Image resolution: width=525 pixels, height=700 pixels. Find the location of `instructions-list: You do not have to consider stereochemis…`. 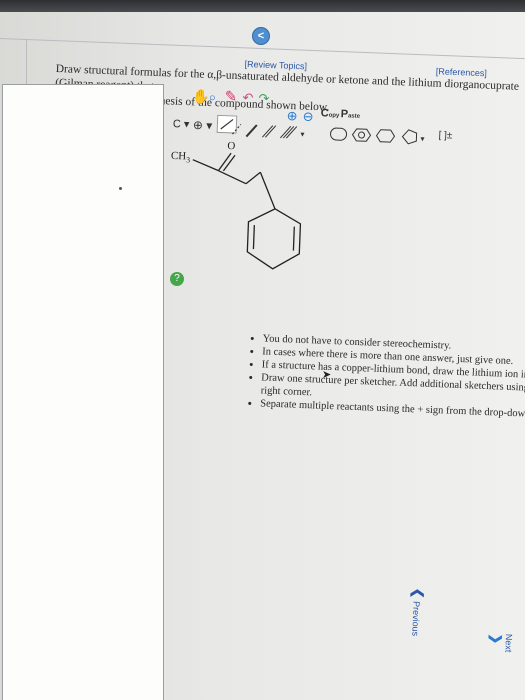

instructions-list: You do not have to consider stereochemis… is located at coordinates (387, 379).